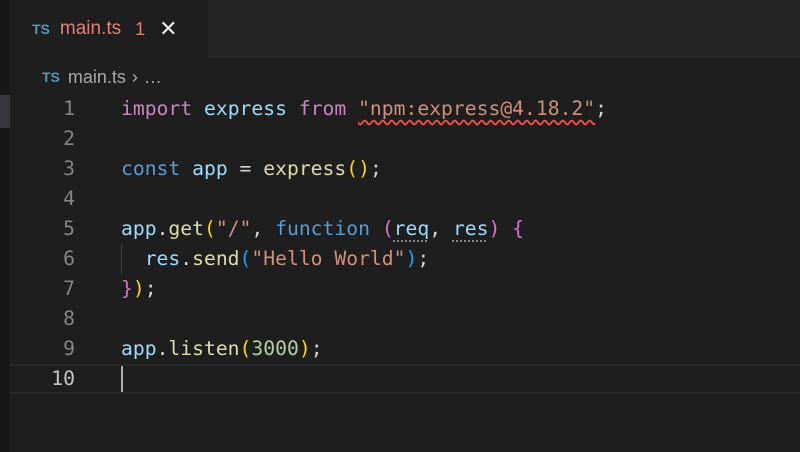 The image size is (800, 452). I want to click on code-token: req, so click(411, 228).